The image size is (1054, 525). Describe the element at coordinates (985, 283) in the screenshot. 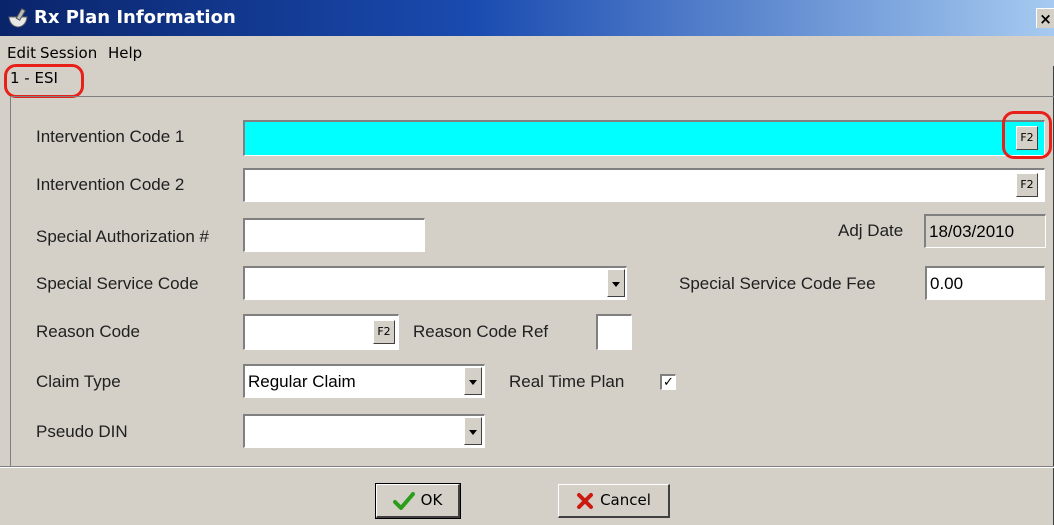

I see `special-service-code-fee-input: 0.00` at that location.